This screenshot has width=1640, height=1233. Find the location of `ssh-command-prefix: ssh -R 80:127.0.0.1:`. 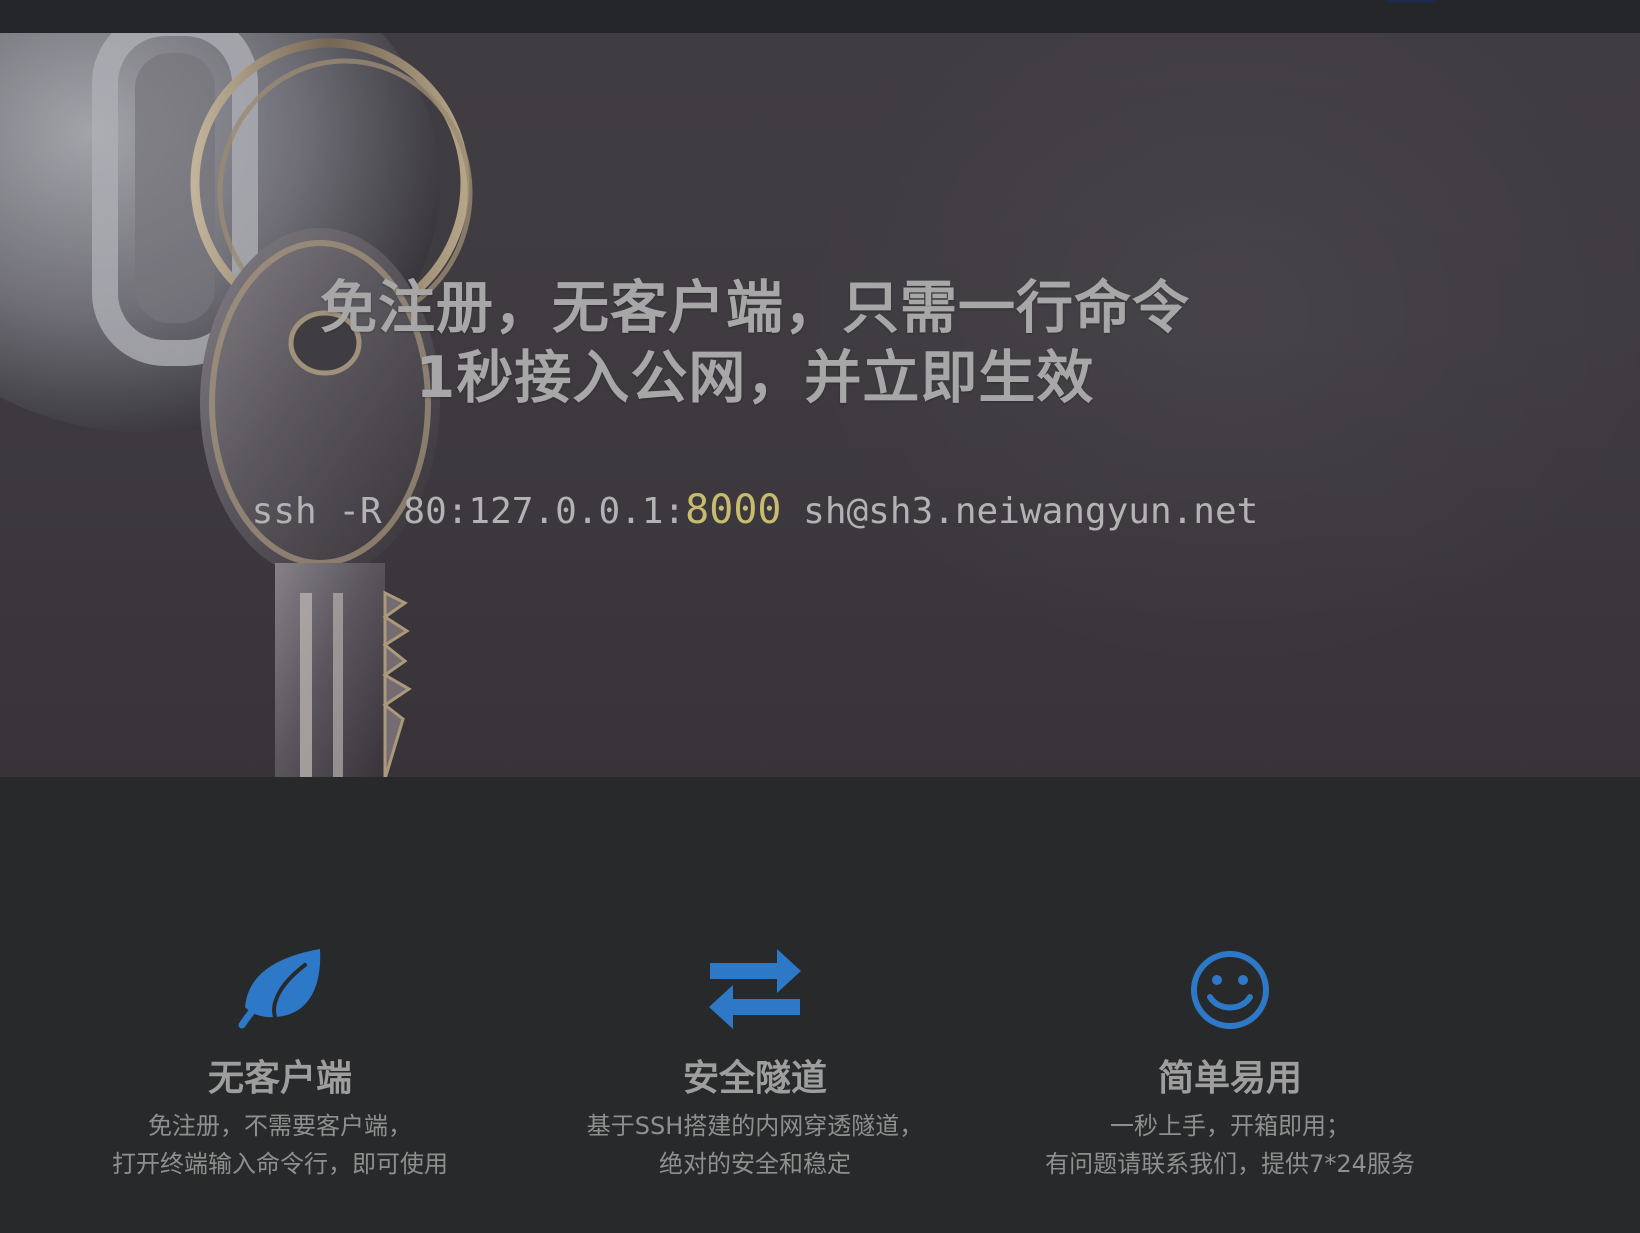

ssh-command-prefix: ssh -R 80:127.0.0.1: is located at coordinates (468, 511).